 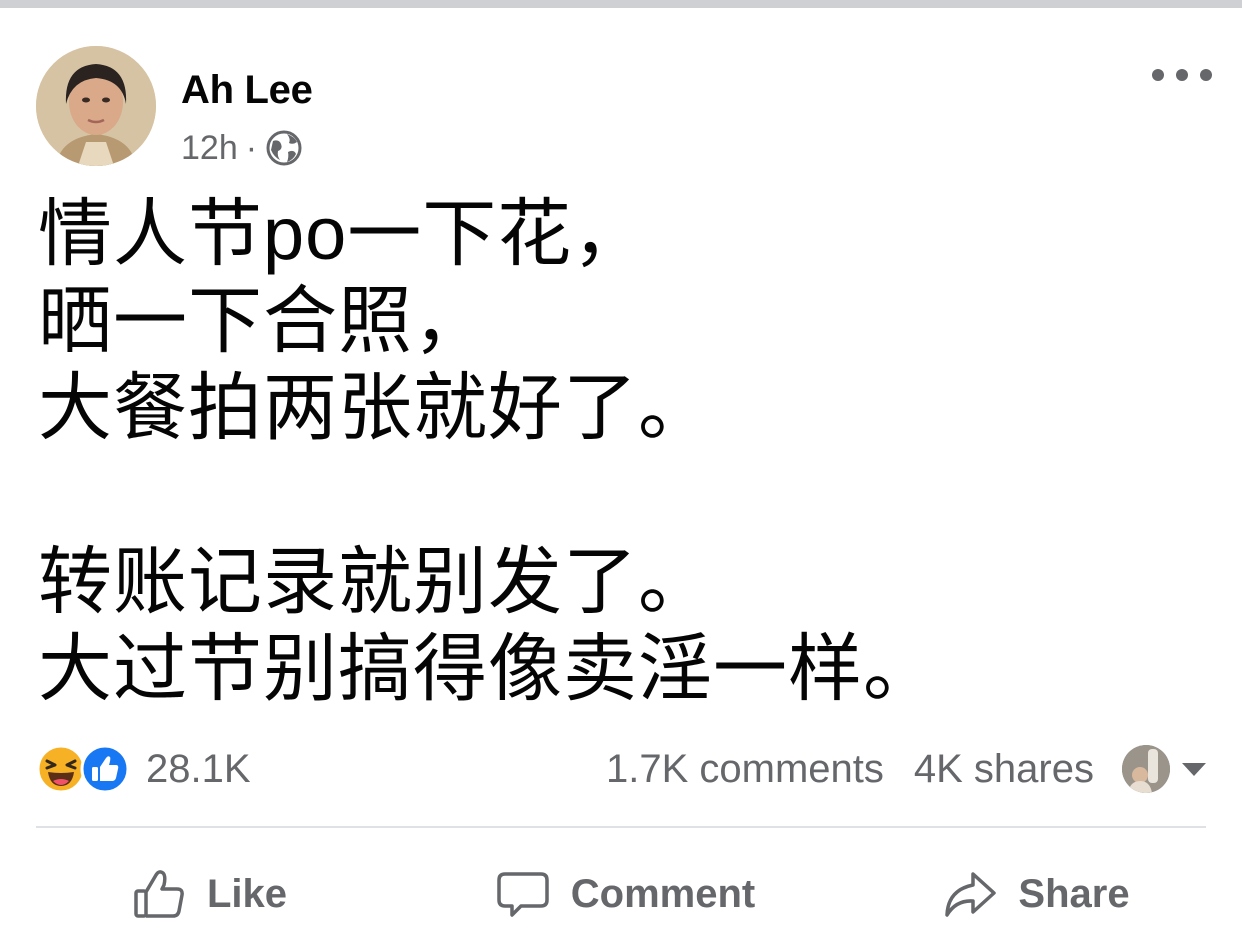 I want to click on comment-icon, so click(x=523, y=894).